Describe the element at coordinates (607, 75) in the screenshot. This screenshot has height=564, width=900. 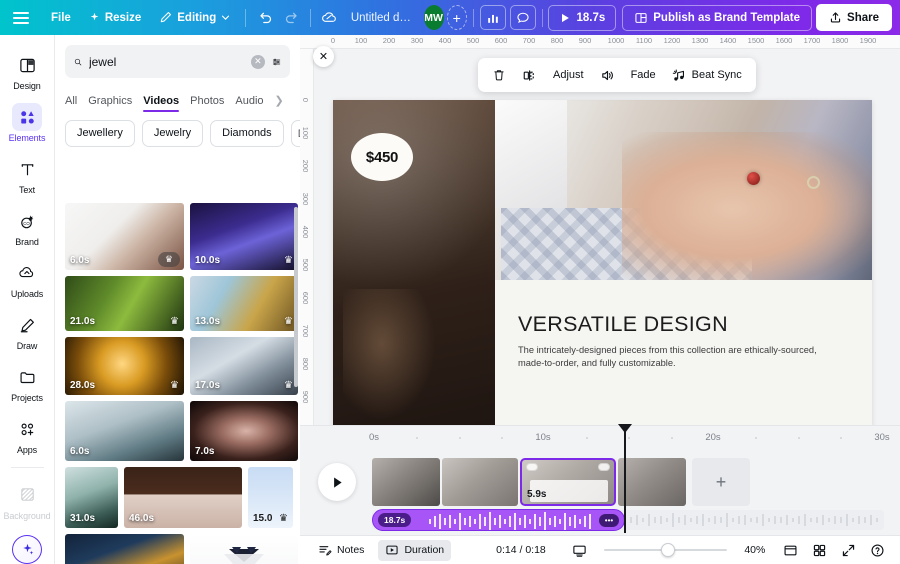
I see `volume-button` at that location.